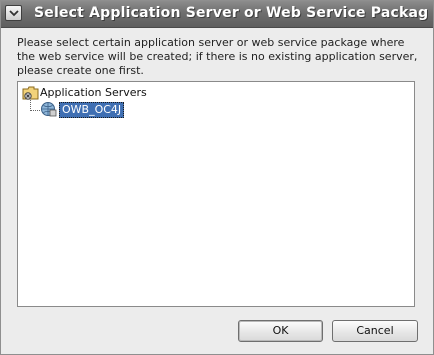 This screenshot has width=434, height=355. I want to click on tree-node-label: Application Servers, so click(93, 92).